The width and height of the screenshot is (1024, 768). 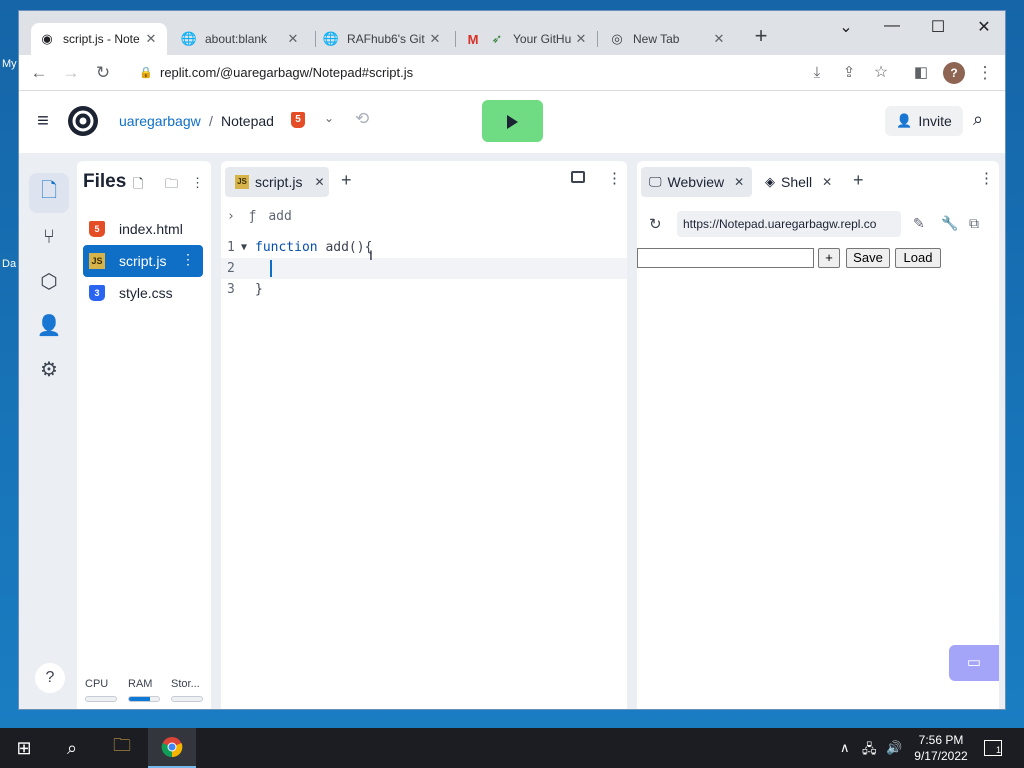 I want to click on desktop-icon-label: My, so click(x=9, y=64).